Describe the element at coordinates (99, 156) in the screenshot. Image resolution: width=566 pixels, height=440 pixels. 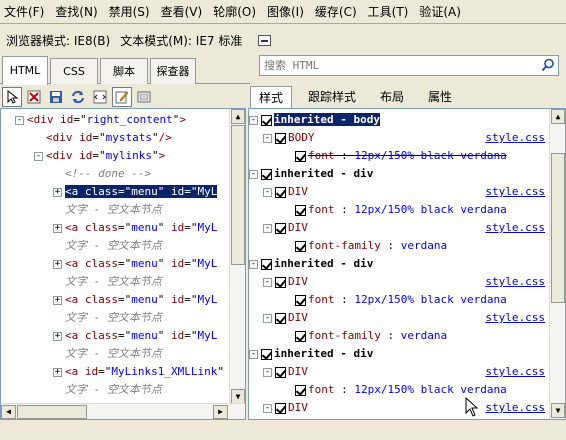
I see `dom-node-row: - <div id="mylinks">` at that location.